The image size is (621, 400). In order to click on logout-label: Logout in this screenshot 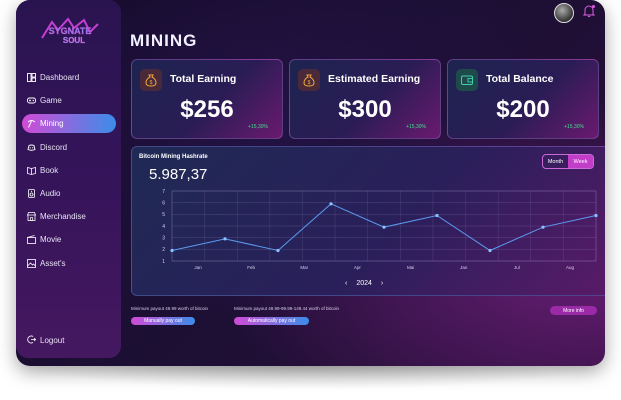, I will do `click(52, 340)`.